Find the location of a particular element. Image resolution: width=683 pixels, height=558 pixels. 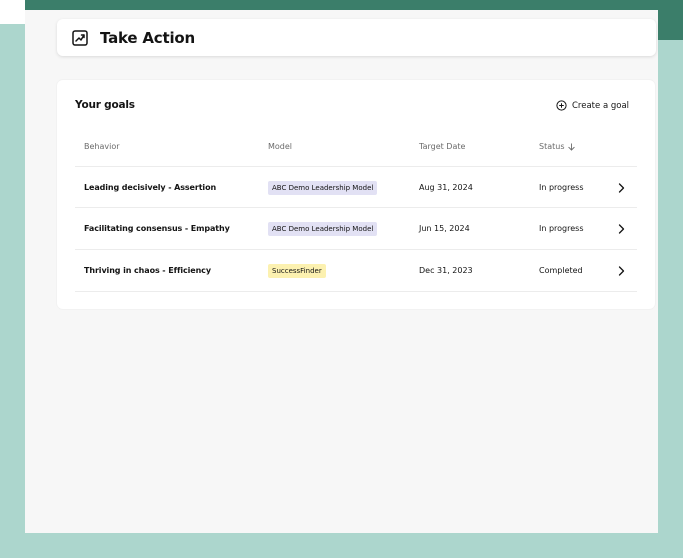

plus-circle-icon is located at coordinates (561, 105).